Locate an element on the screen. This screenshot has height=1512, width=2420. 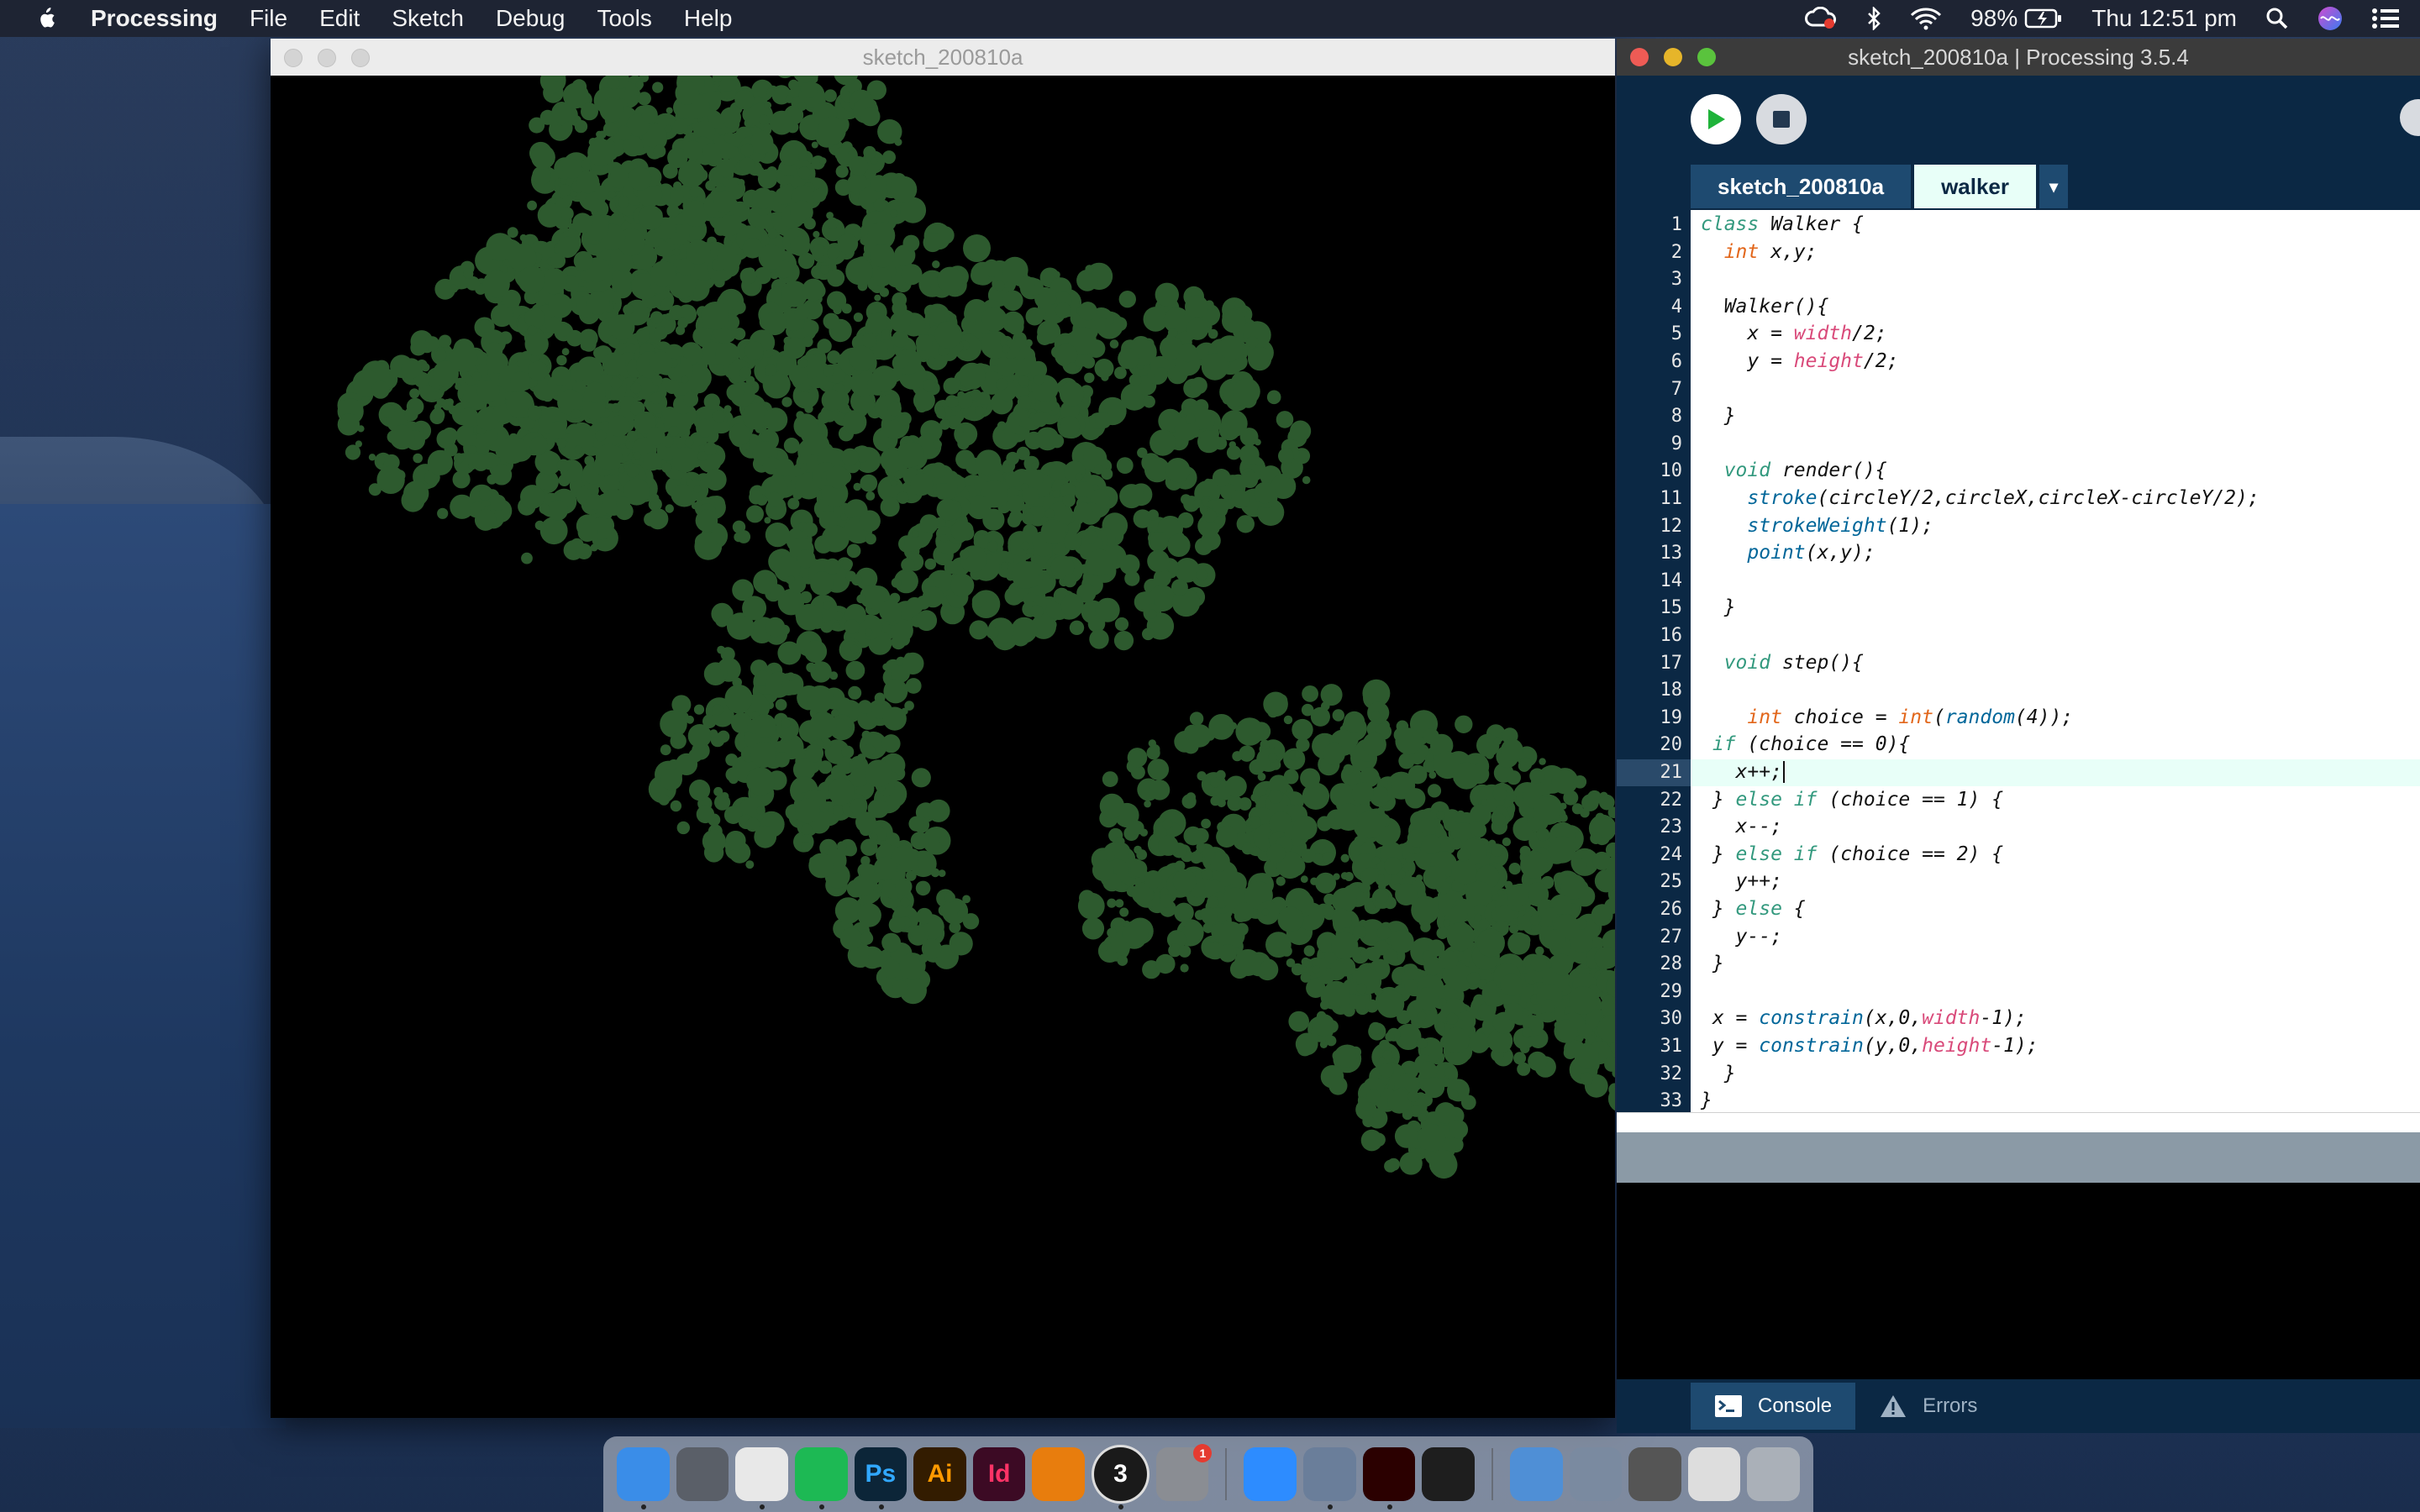
dock-illustrator-icon: Ai is located at coordinates (939, 1474).